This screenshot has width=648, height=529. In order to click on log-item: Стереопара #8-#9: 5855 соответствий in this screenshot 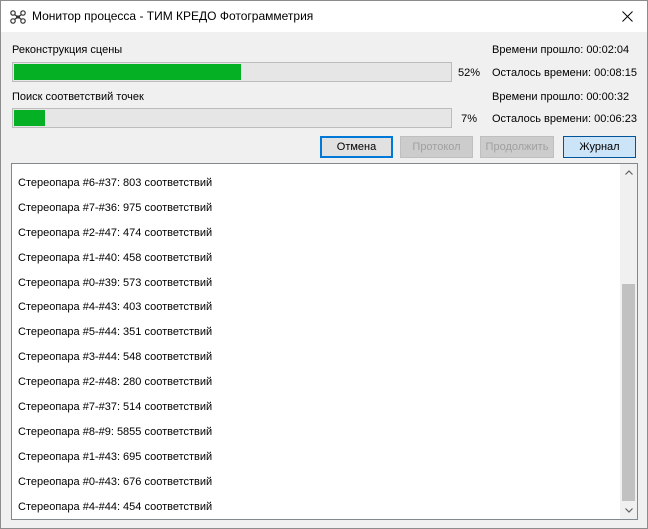, I will do `click(317, 432)`.